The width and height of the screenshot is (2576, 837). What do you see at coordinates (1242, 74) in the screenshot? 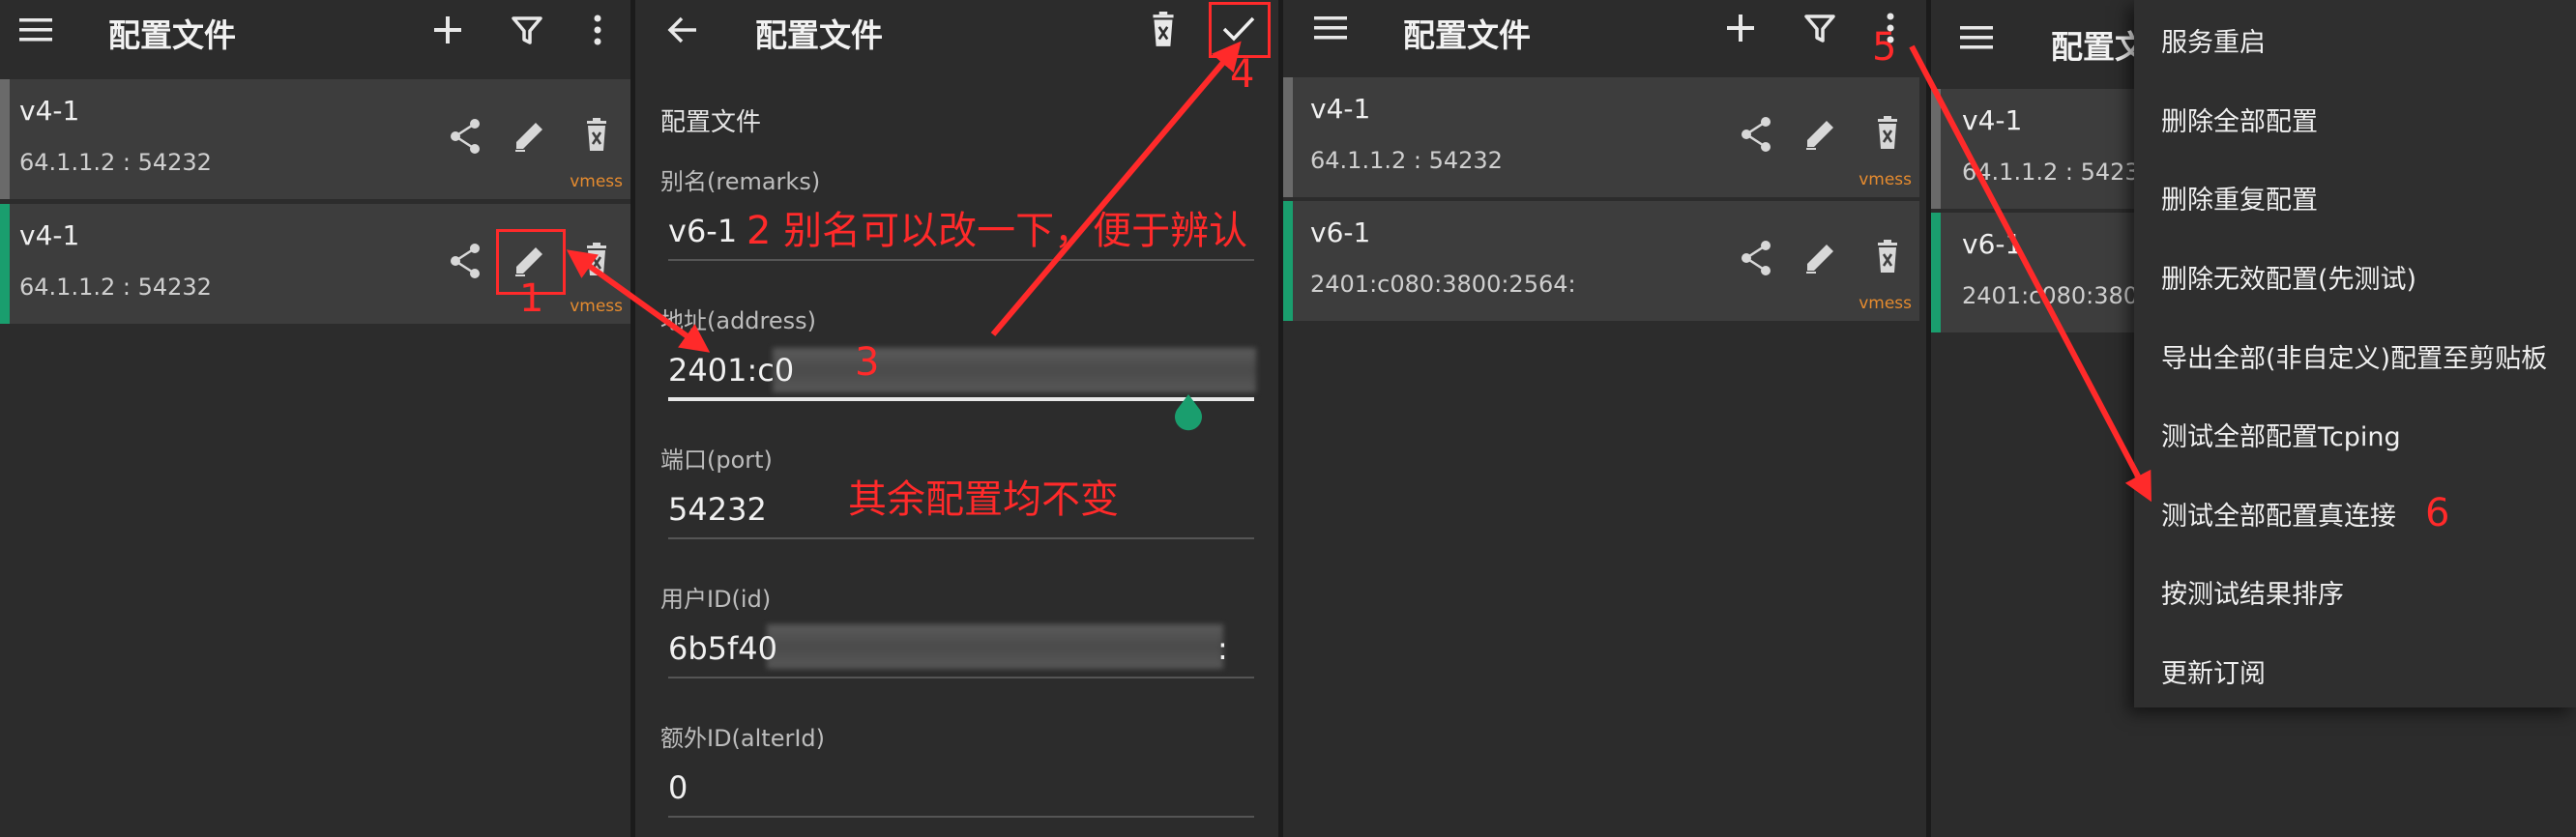
I see `annotation-step-4: 4` at bounding box center [1242, 74].